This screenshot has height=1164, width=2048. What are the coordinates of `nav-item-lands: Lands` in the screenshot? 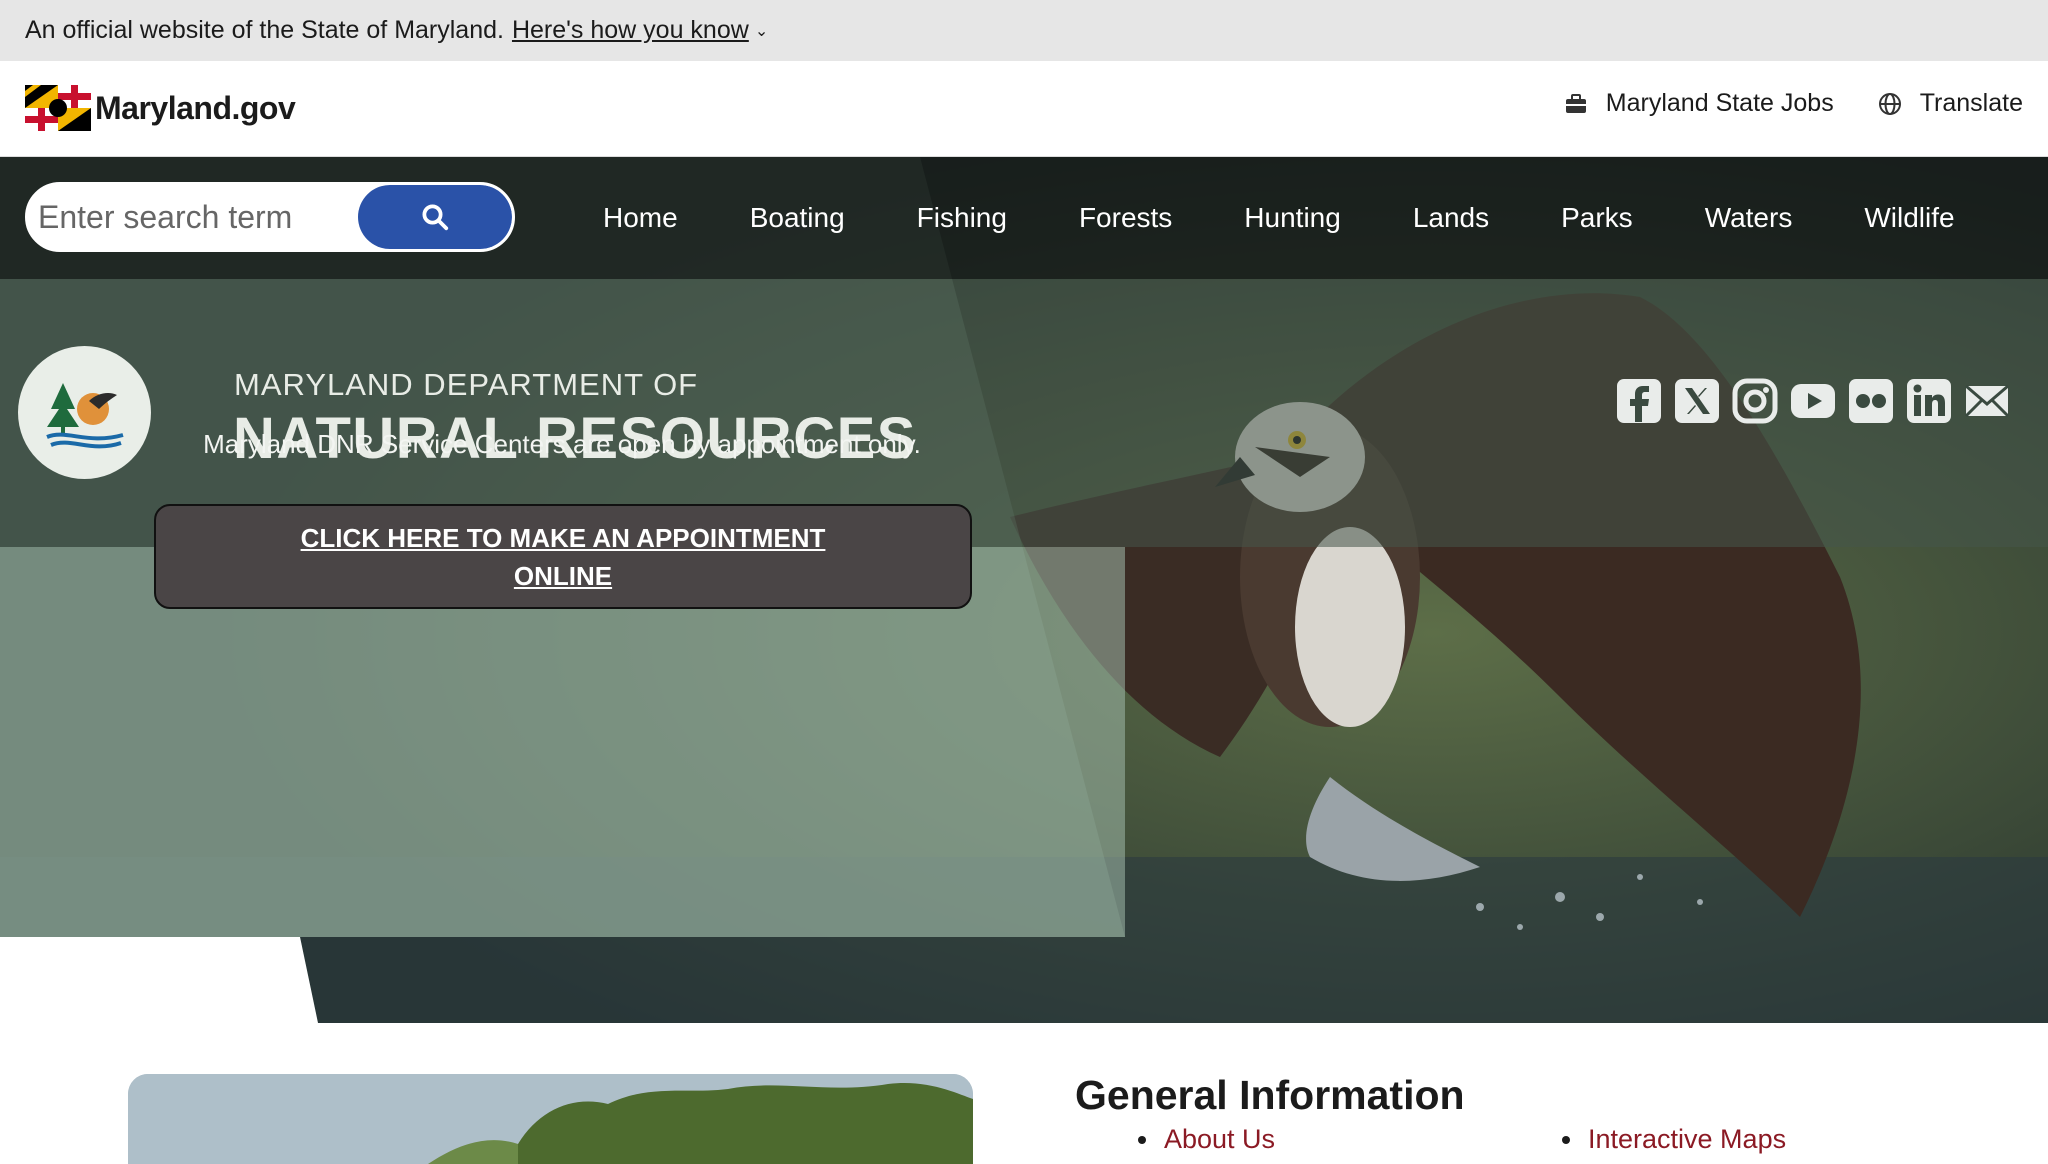 It's located at (1451, 218).